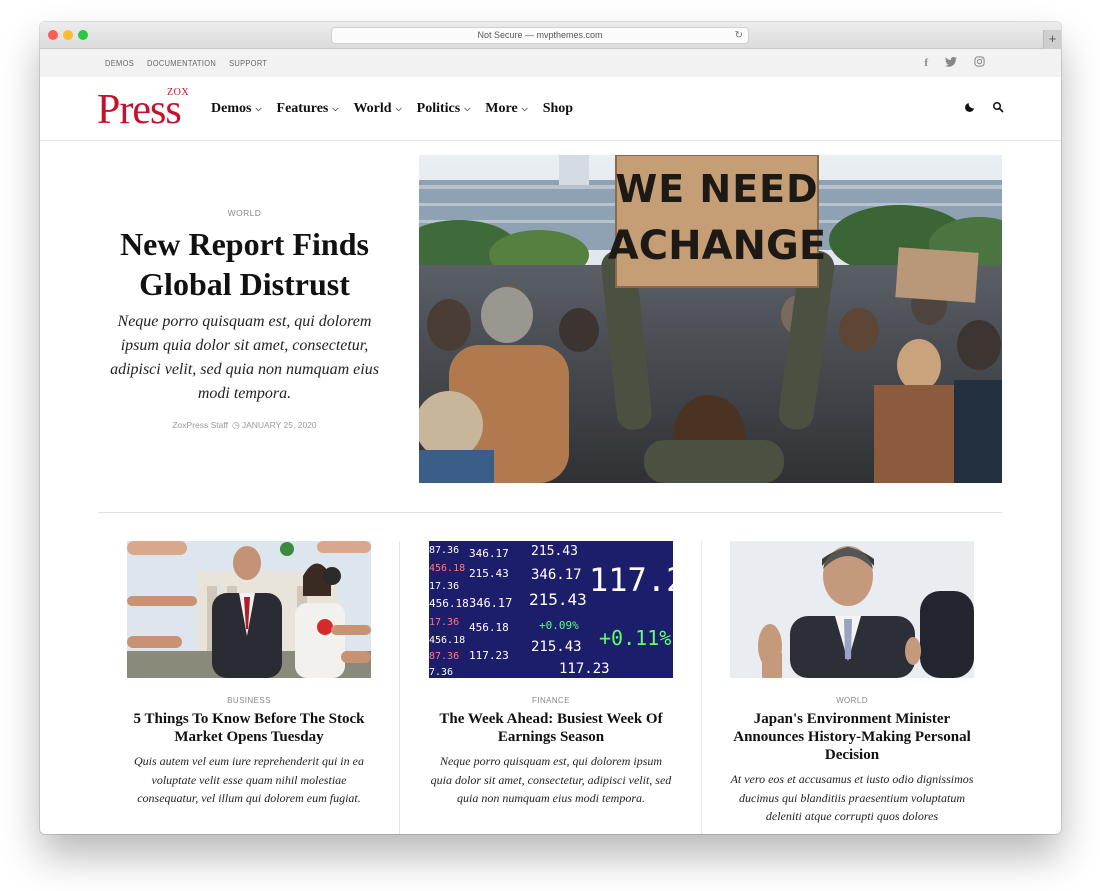 The image size is (1100, 891). Describe the element at coordinates (490, 603) in the screenshot. I see `ticker-row-value: 346.17` at that location.